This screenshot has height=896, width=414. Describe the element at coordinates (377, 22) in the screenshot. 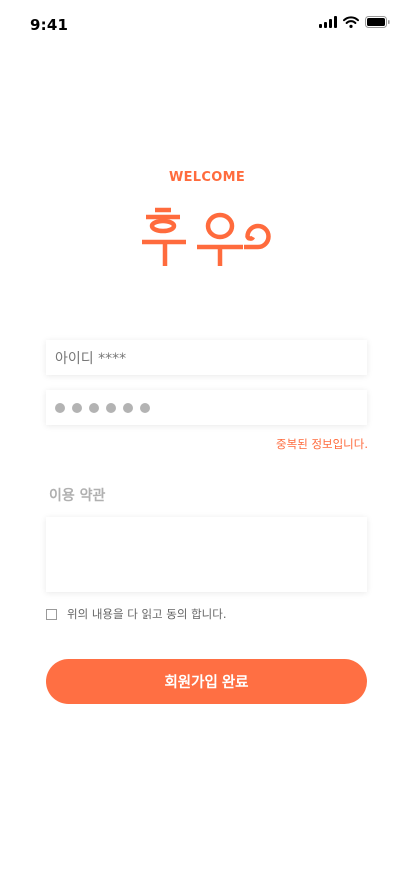

I see `battery-icon` at that location.